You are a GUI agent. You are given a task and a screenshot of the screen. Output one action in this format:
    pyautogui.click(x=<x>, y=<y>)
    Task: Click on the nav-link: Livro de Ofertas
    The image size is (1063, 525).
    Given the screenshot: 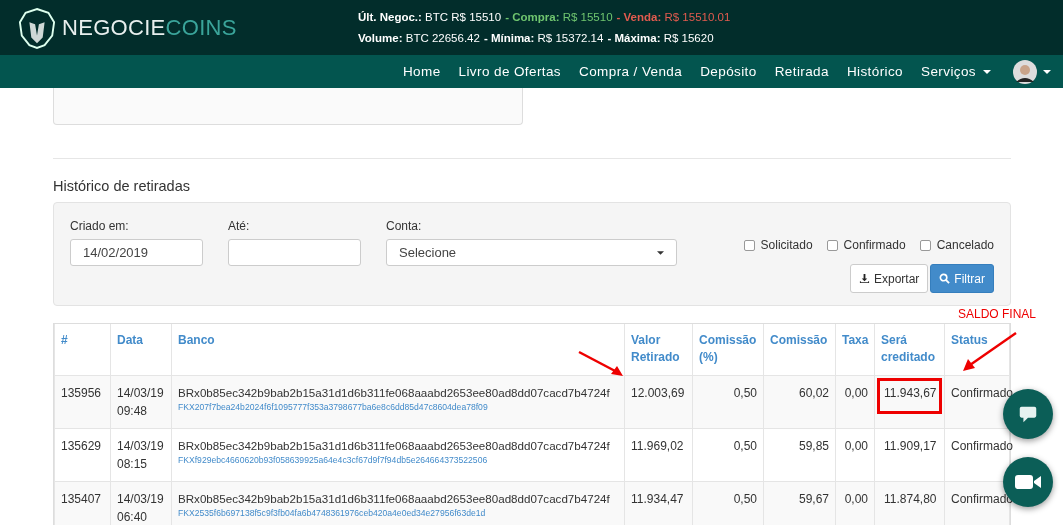 What is the action you would take?
    pyautogui.click(x=509, y=71)
    